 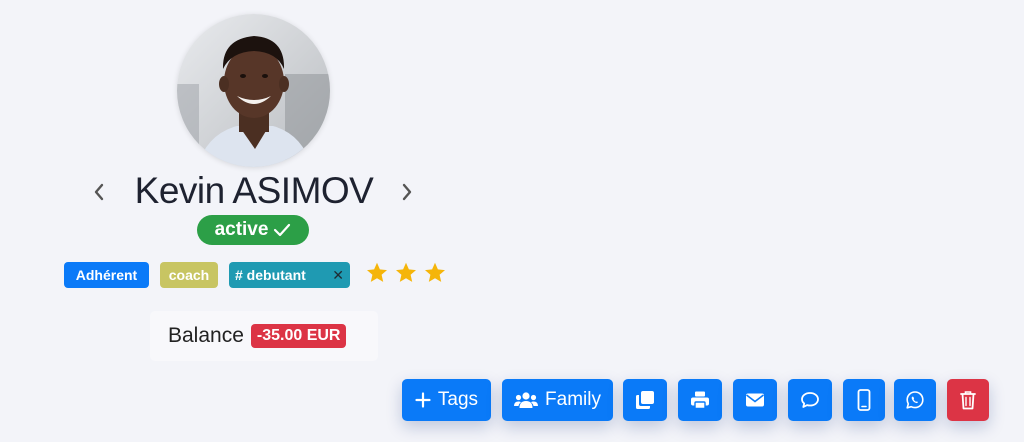 What do you see at coordinates (458, 399) in the screenshot?
I see `tags-button-label: Tags` at bounding box center [458, 399].